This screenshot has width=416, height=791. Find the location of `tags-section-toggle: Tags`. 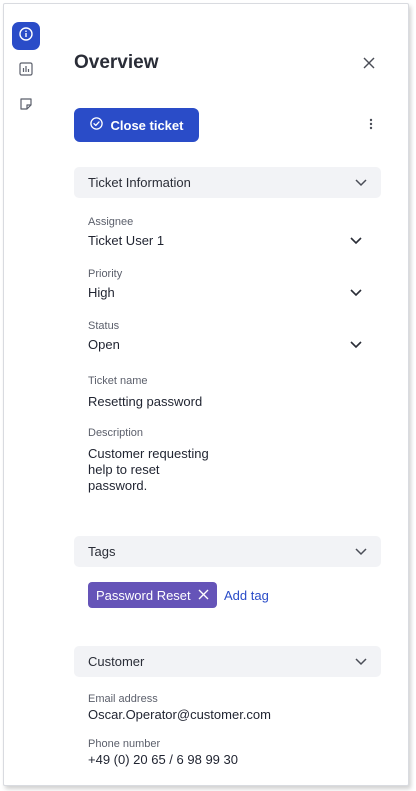

tags-section-toggle: Tags is located at coordinates (227, 551).